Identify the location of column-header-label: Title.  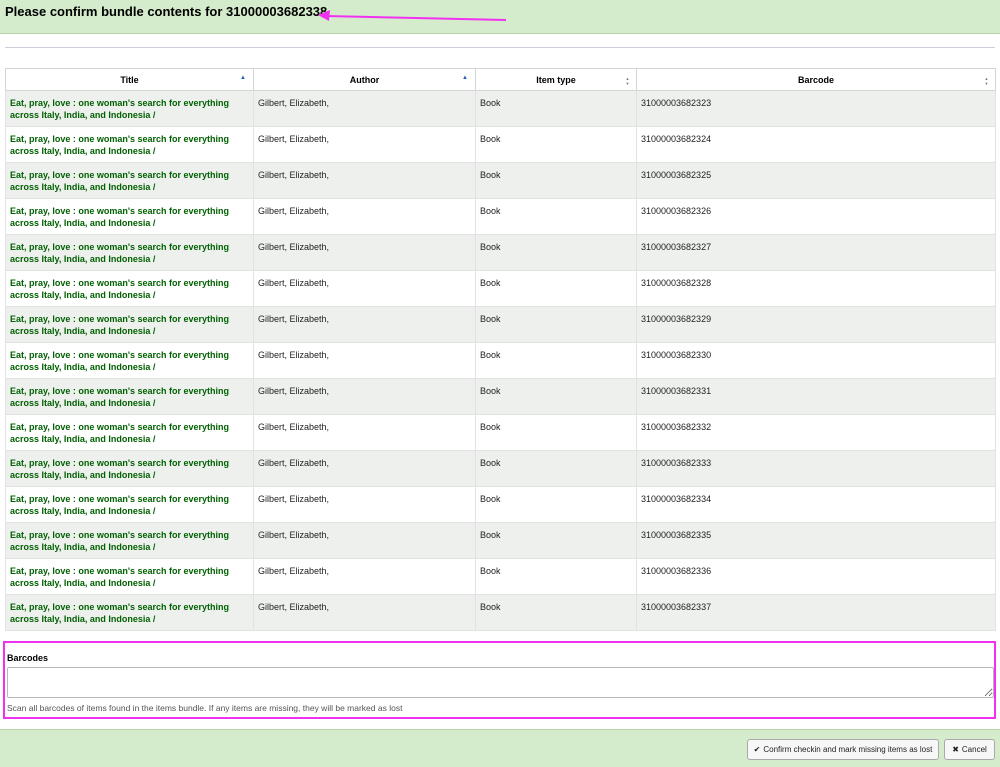
(129, 79).